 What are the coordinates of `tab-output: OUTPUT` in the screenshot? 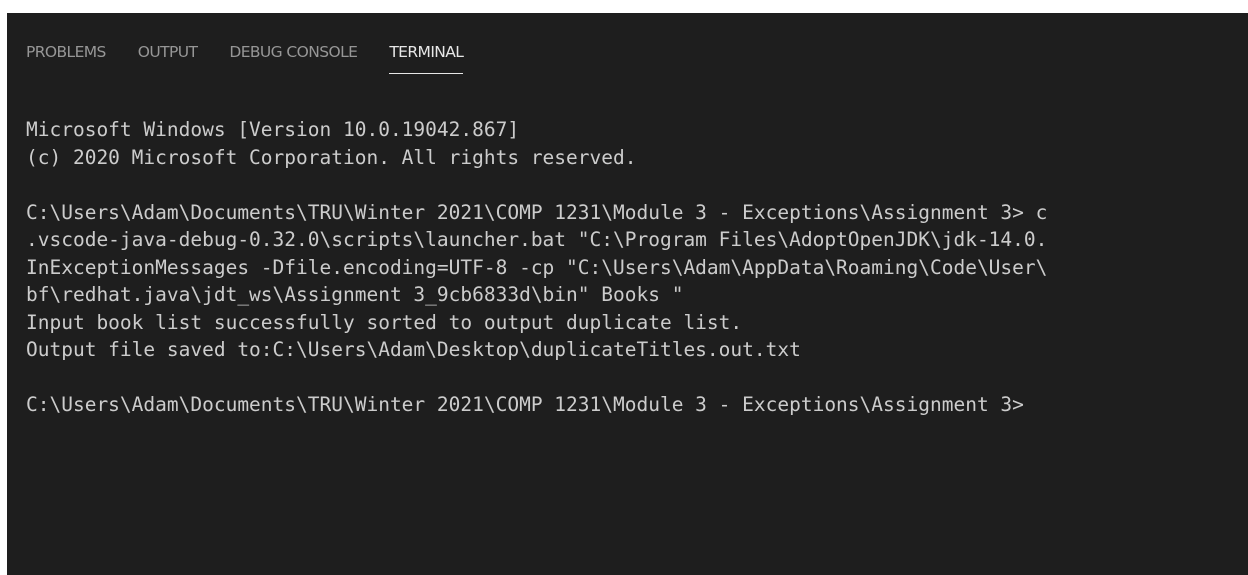 It's located at (168, 60).